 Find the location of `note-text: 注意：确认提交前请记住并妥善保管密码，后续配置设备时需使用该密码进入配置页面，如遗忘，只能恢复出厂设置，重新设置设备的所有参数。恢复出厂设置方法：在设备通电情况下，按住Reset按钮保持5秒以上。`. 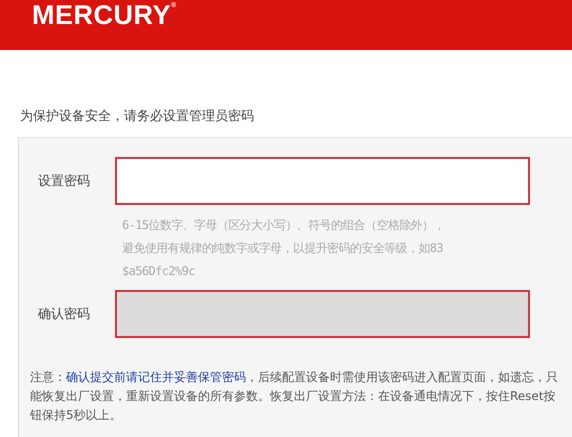

note-text: 注意：确认提交前请记住并妥善保管密码，后续配置设备时需使用该密码进入配置页面，如遗忘，只能恢复出厂设置，重新设置设备的所有参数。恢复出厂设置方法：在设备通电情况下，按住Reset按钮保持5秒以上。 is located at coordinates (294, 396).